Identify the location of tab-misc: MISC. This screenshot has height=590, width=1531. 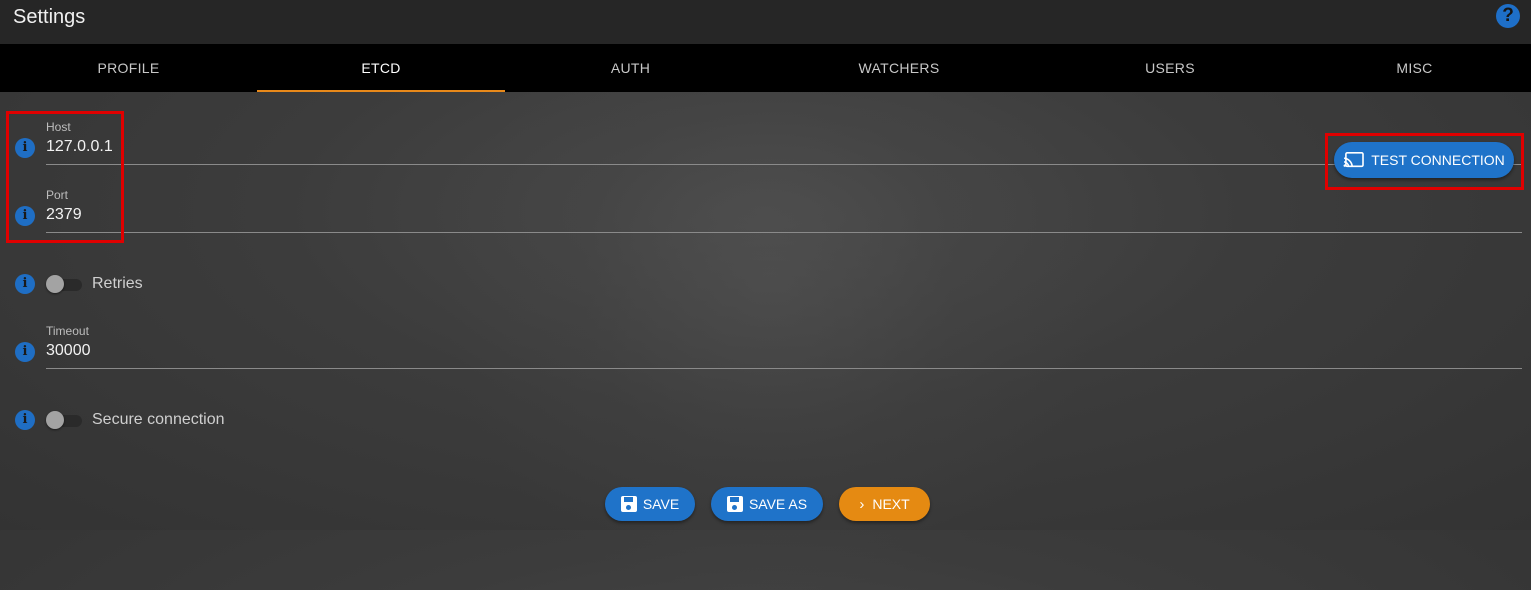
(1414, 68).